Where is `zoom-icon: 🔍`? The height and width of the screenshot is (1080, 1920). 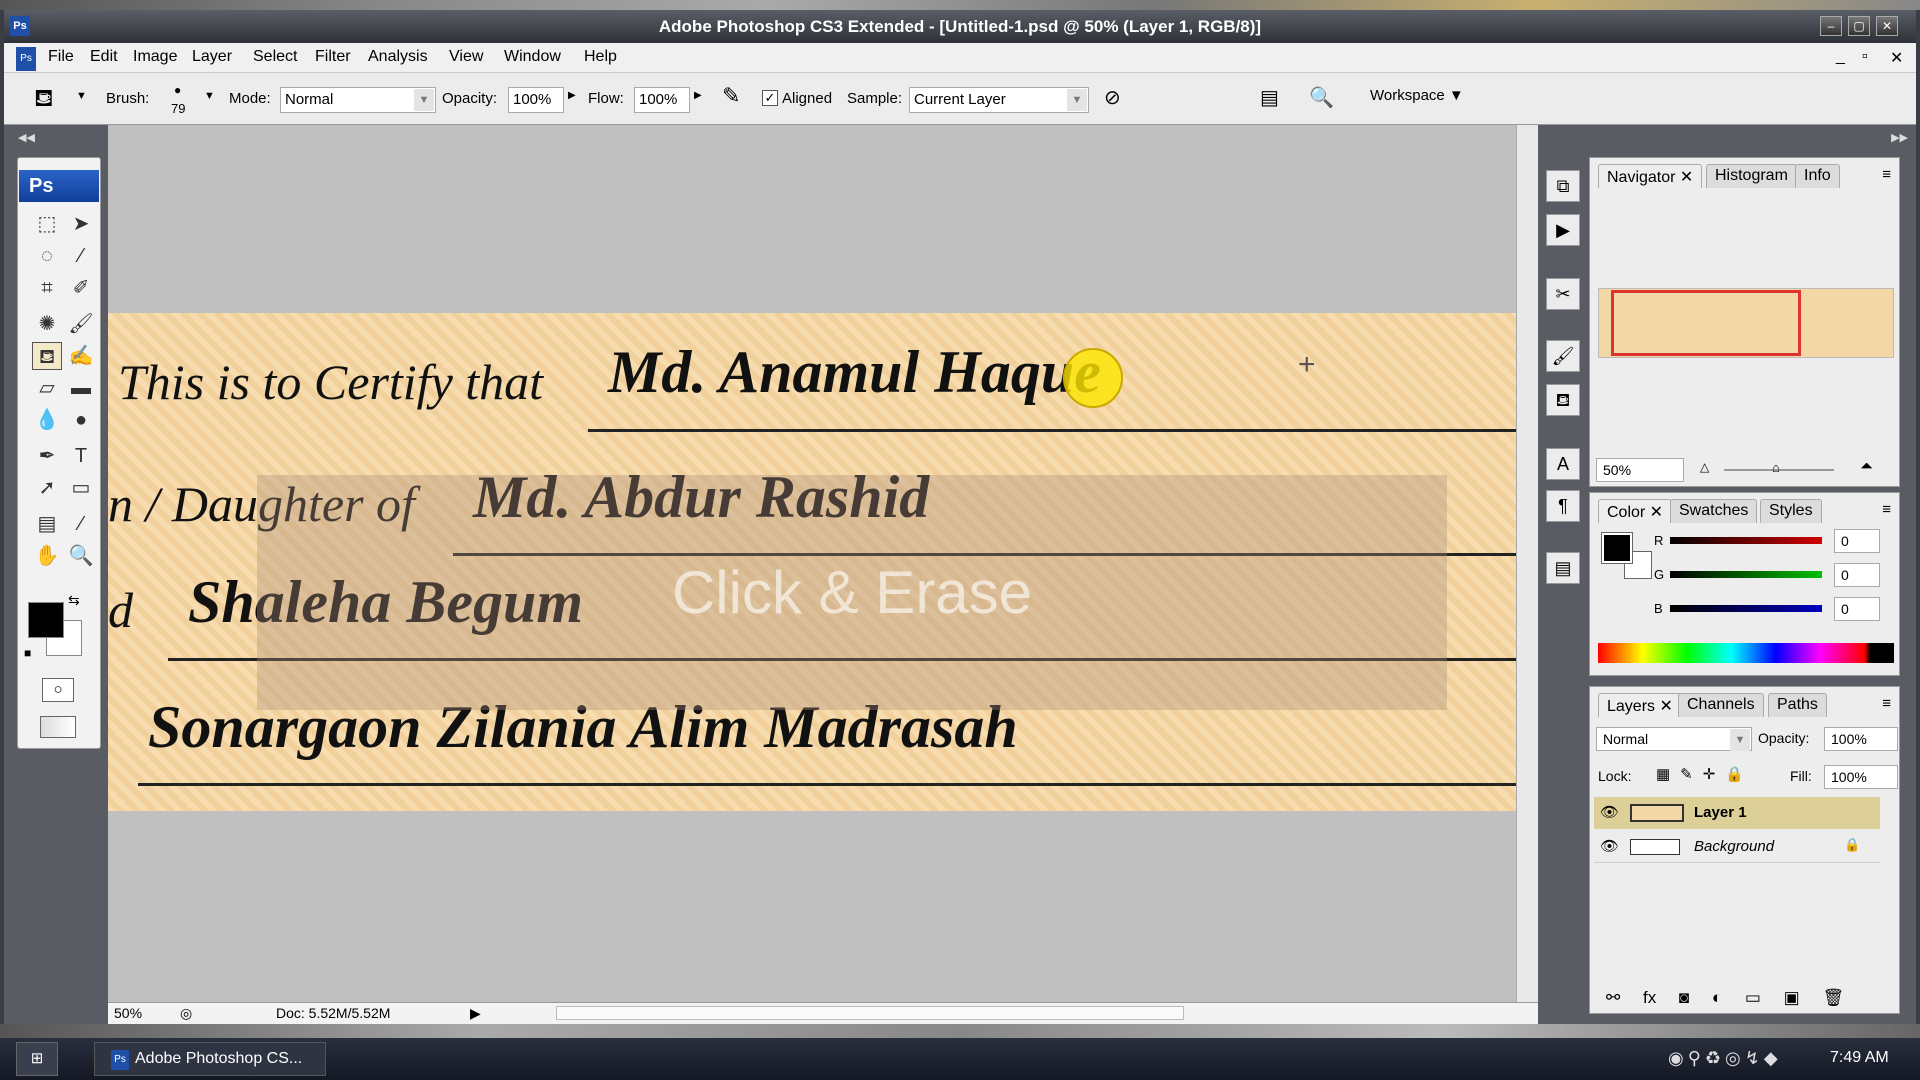 zoom-icon: 🔍 is located at coordinates (81, 556).